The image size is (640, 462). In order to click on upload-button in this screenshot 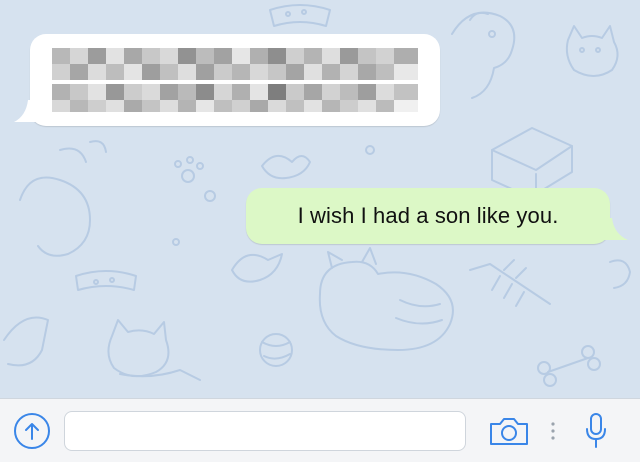, I will do `click(32, 431)`.